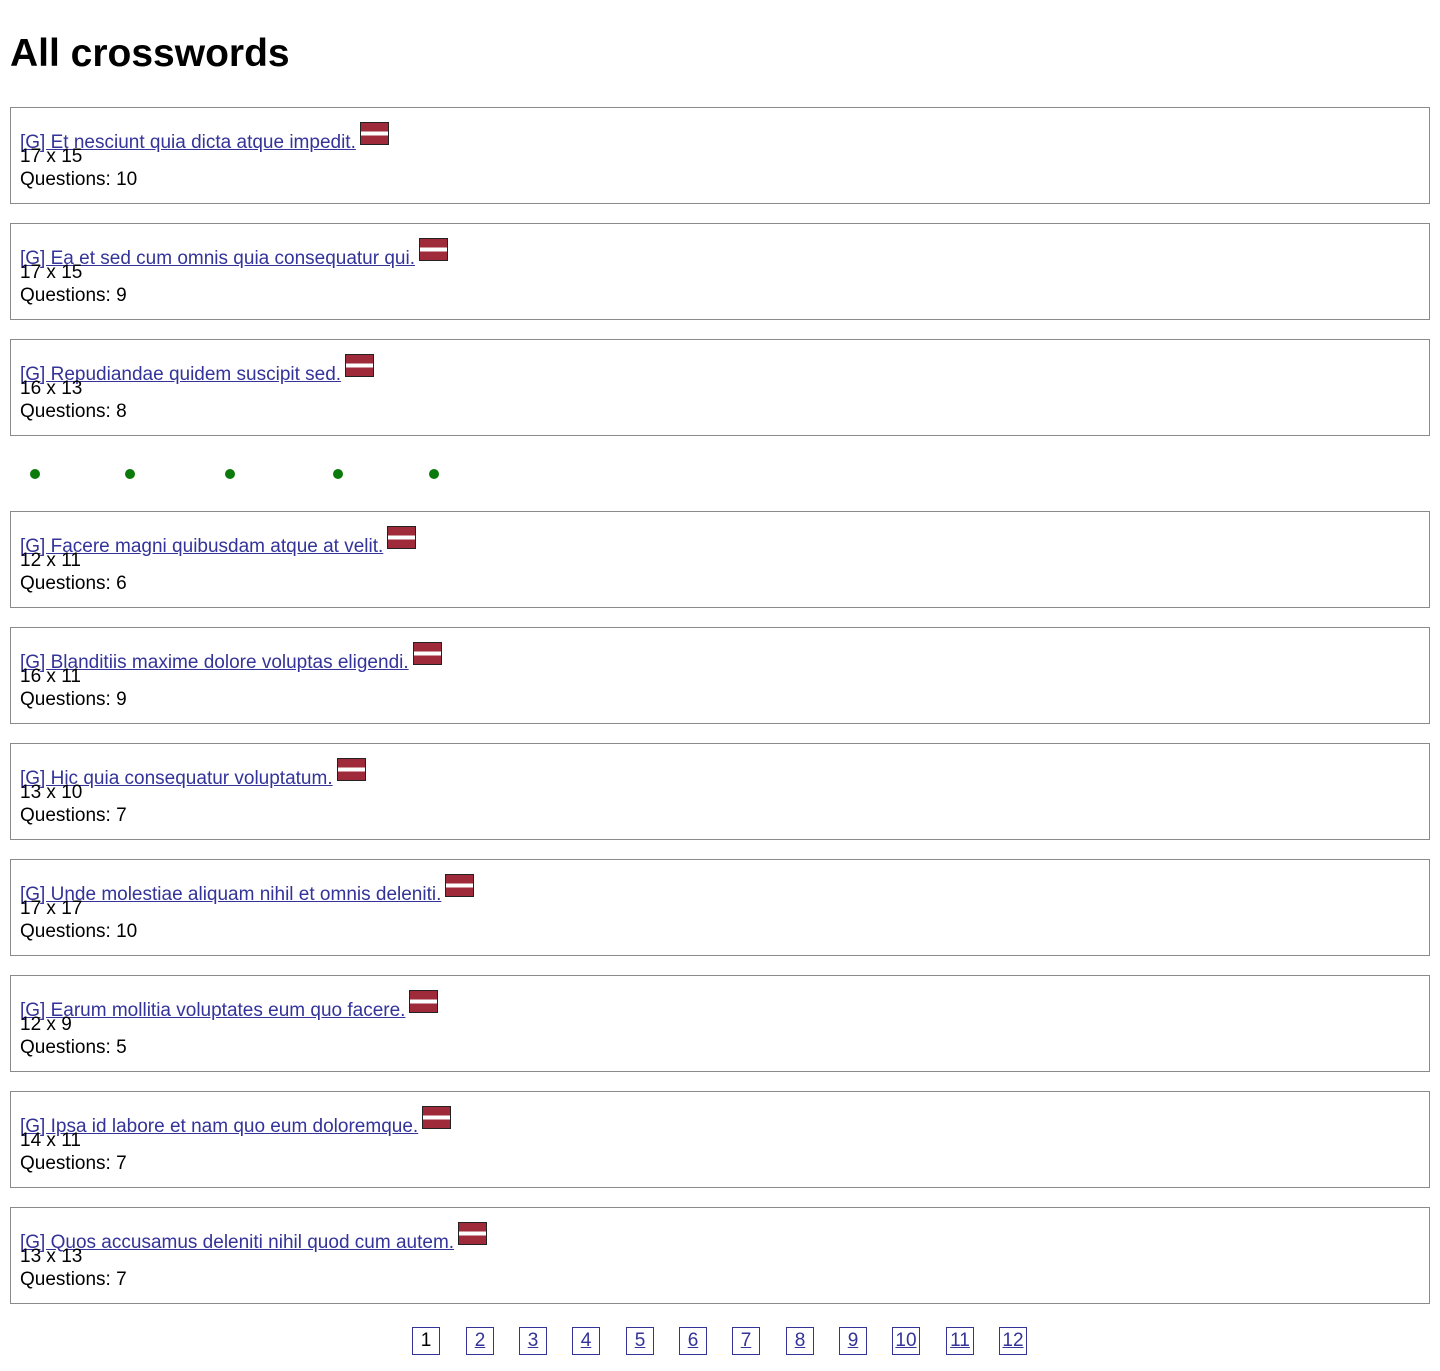 This screenshot has height=1371, width=1440. What do you see at coordinates (693, 1341) in the screenshot?
I see `pagination-page-link: 6` at bounding box center [693, 1341].